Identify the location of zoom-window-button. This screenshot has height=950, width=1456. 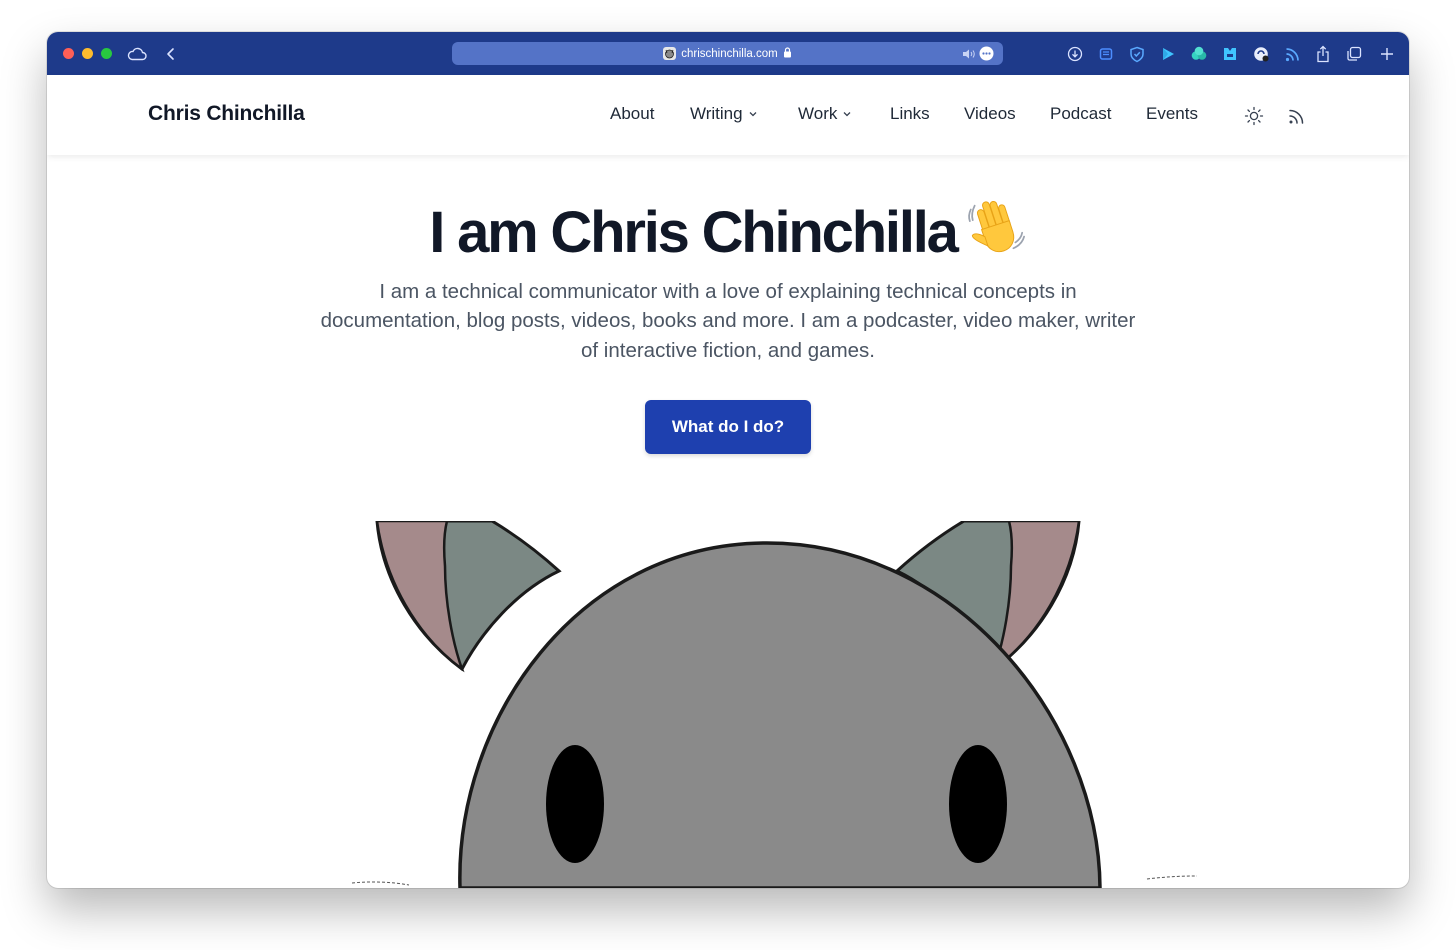
(106, 53).